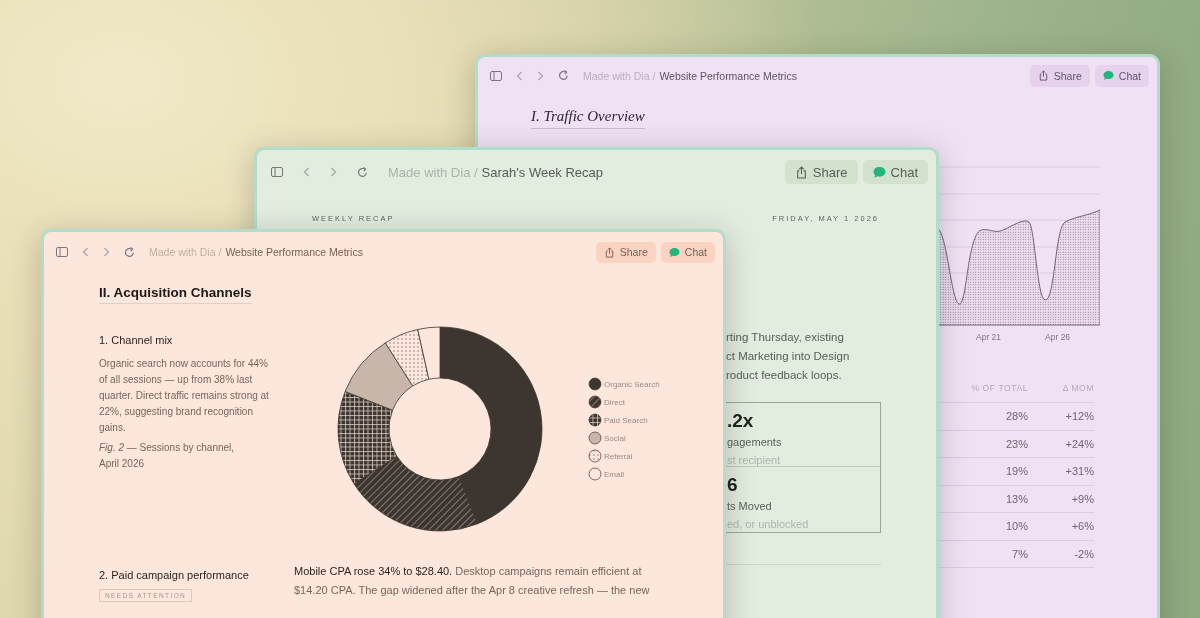 The image size is (1200, 618). What do you see at coordinates (174, 575) in the screenshot?
I see `subsection-title: 2. Paid campaign performance` at bounding box center [174, 575].